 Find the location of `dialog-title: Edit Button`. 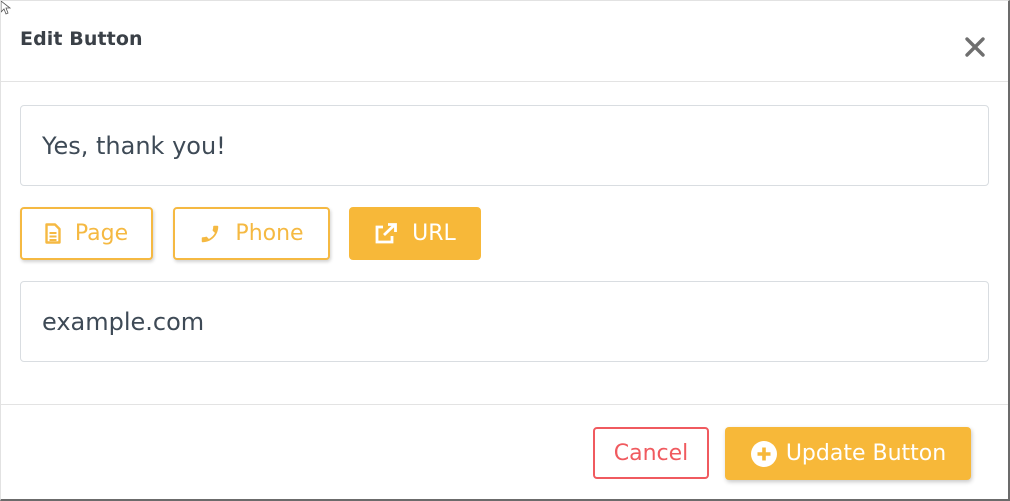

dialog-title: Edit Button is located at coordinates (81, 39).